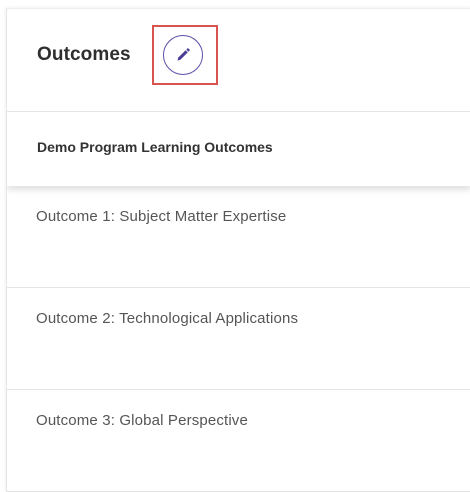 Image resolution: width=470 pixels, height=492 pixels. What do you see at coordinates (142, 420) in the screenshot?
I see `outcome-label: Outcome 3: Global Perspective` at bounding box center [142, 420].